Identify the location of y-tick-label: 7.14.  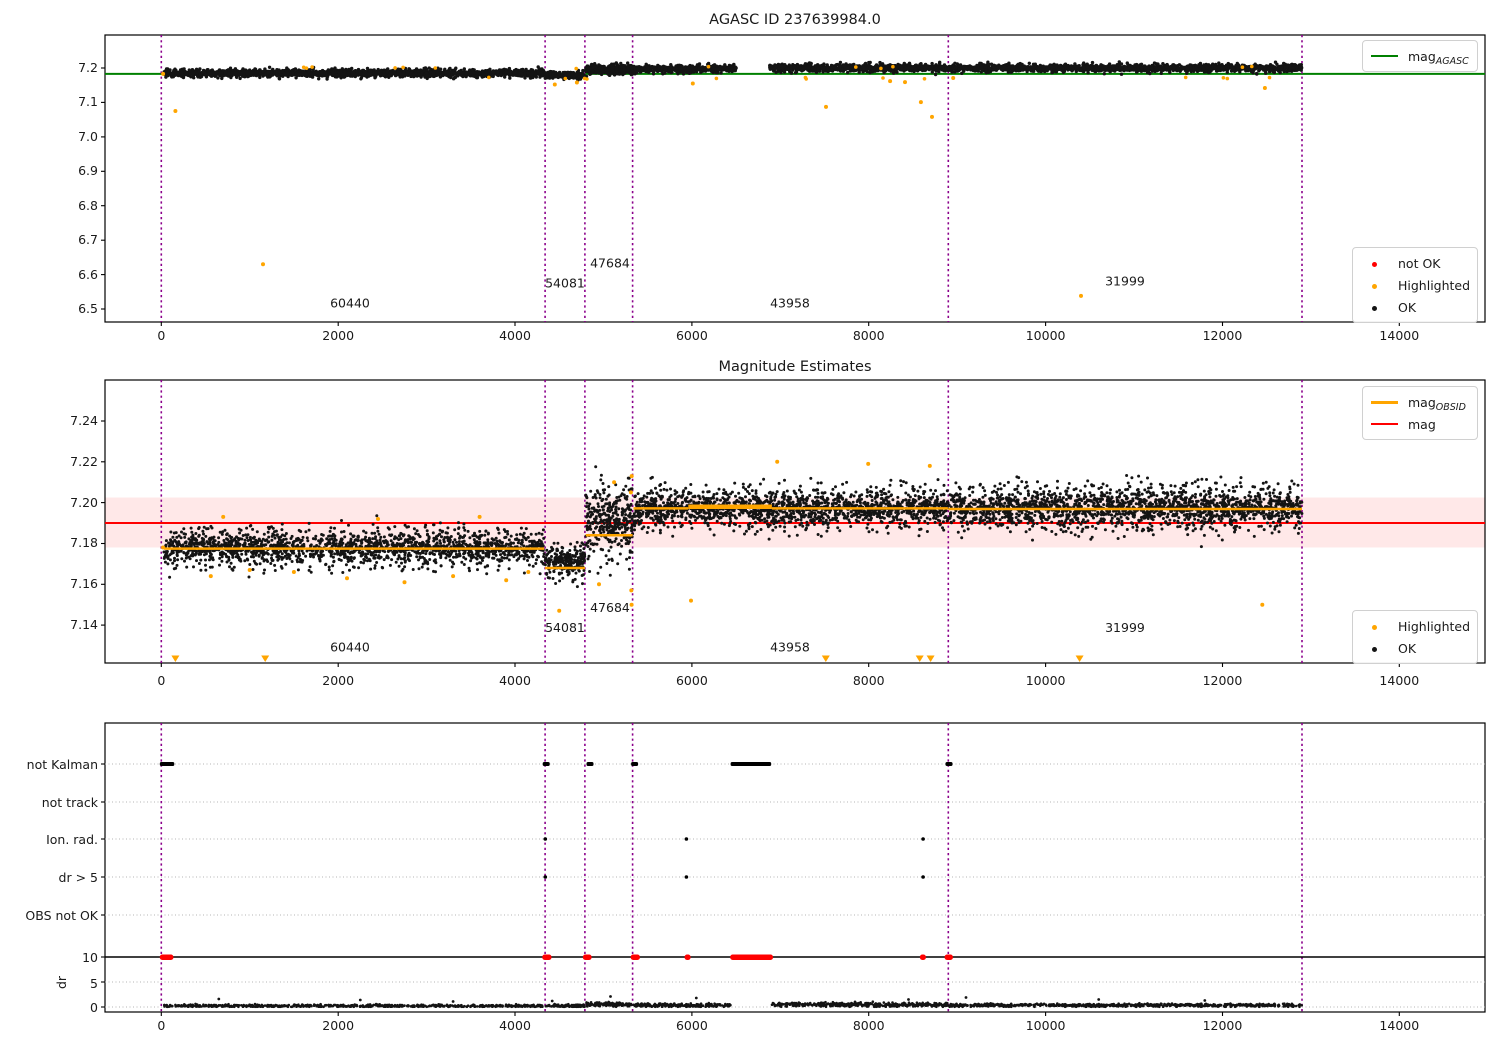
(84, 625).